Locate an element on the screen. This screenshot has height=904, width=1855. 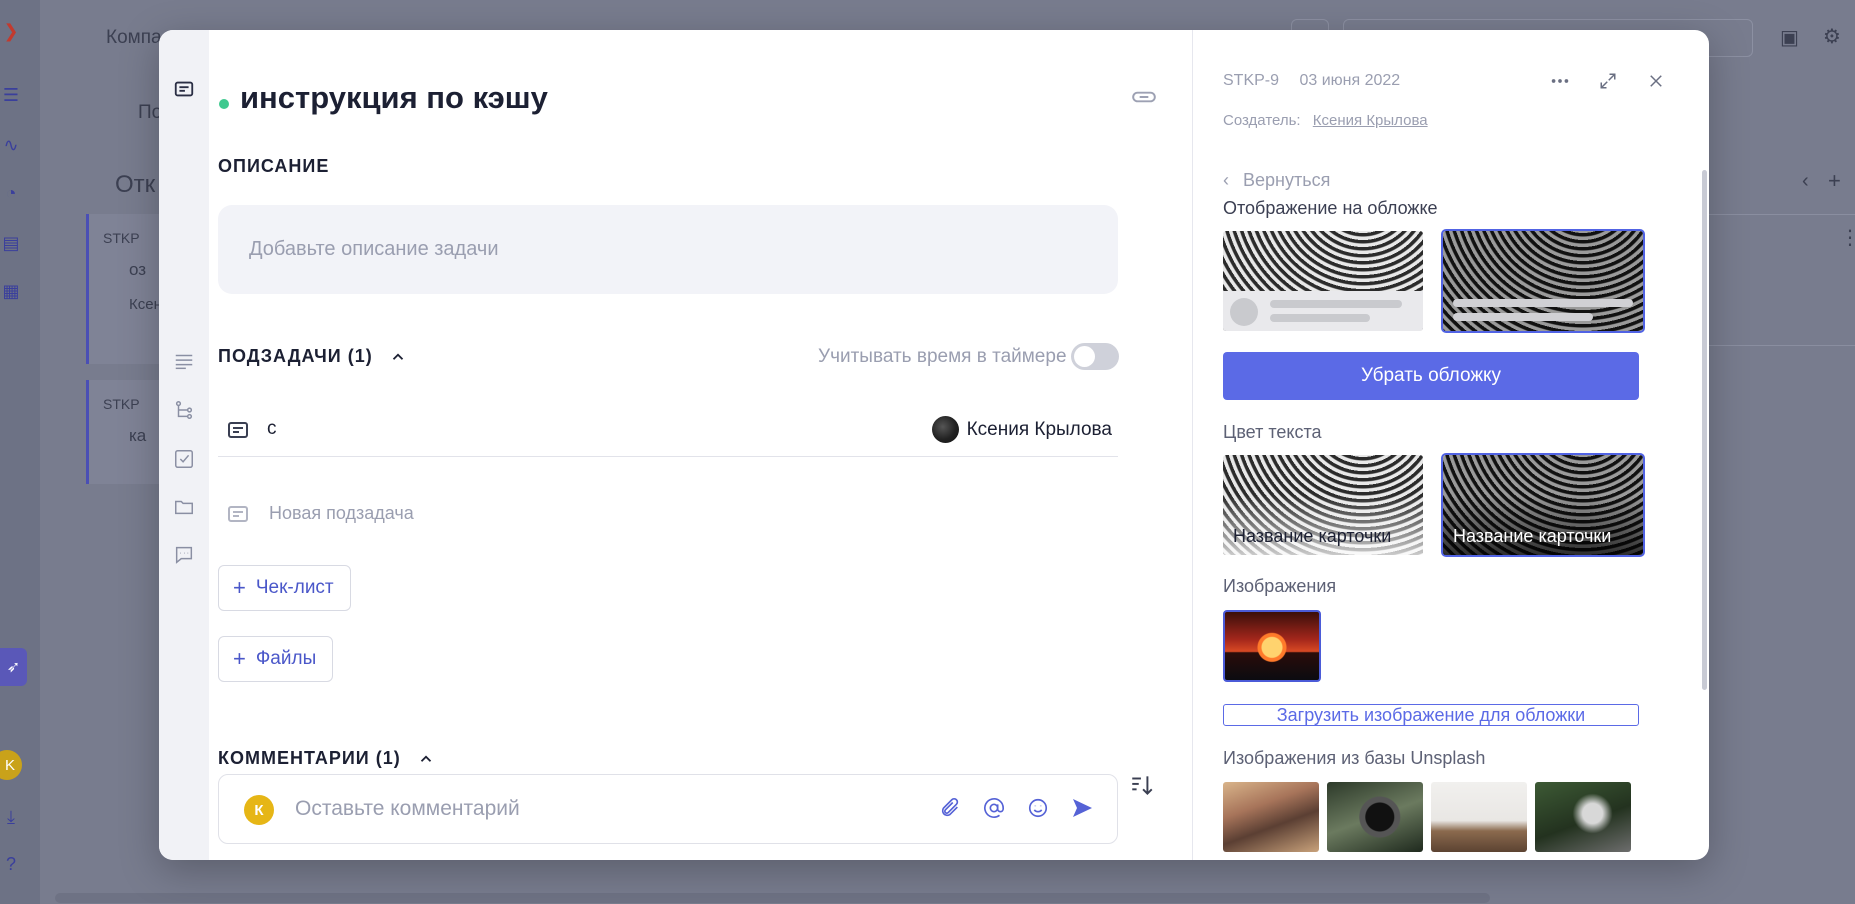
attach-icon is located at coordinates (950, 808).